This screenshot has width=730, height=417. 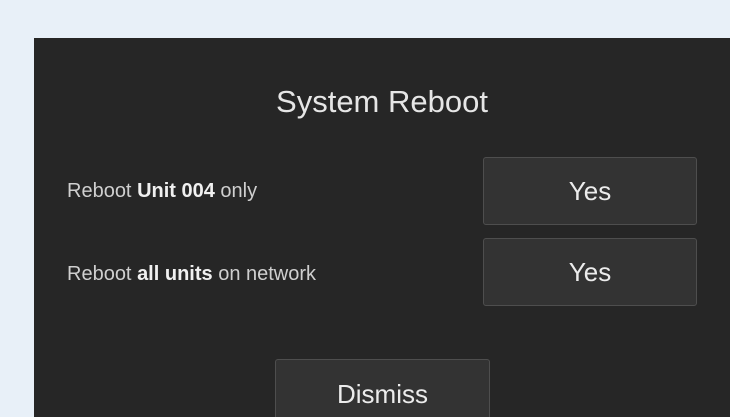 What do you see at coordinates (102, 191) in the screenshot?
I see `reboot-unit-label-prefix: Reboot` at bounding box center [102, 191].